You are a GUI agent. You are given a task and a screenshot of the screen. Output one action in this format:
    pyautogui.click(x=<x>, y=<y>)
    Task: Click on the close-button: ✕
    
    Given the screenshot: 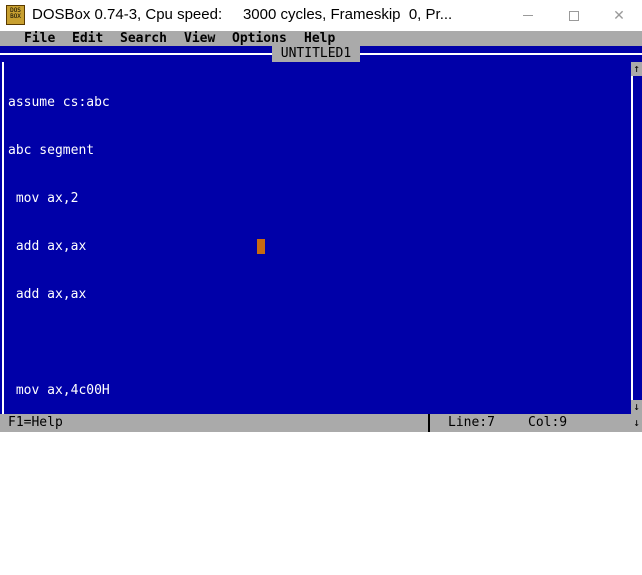 What is the action you would take?
    pyautogui.click(x=619, y=15)
    